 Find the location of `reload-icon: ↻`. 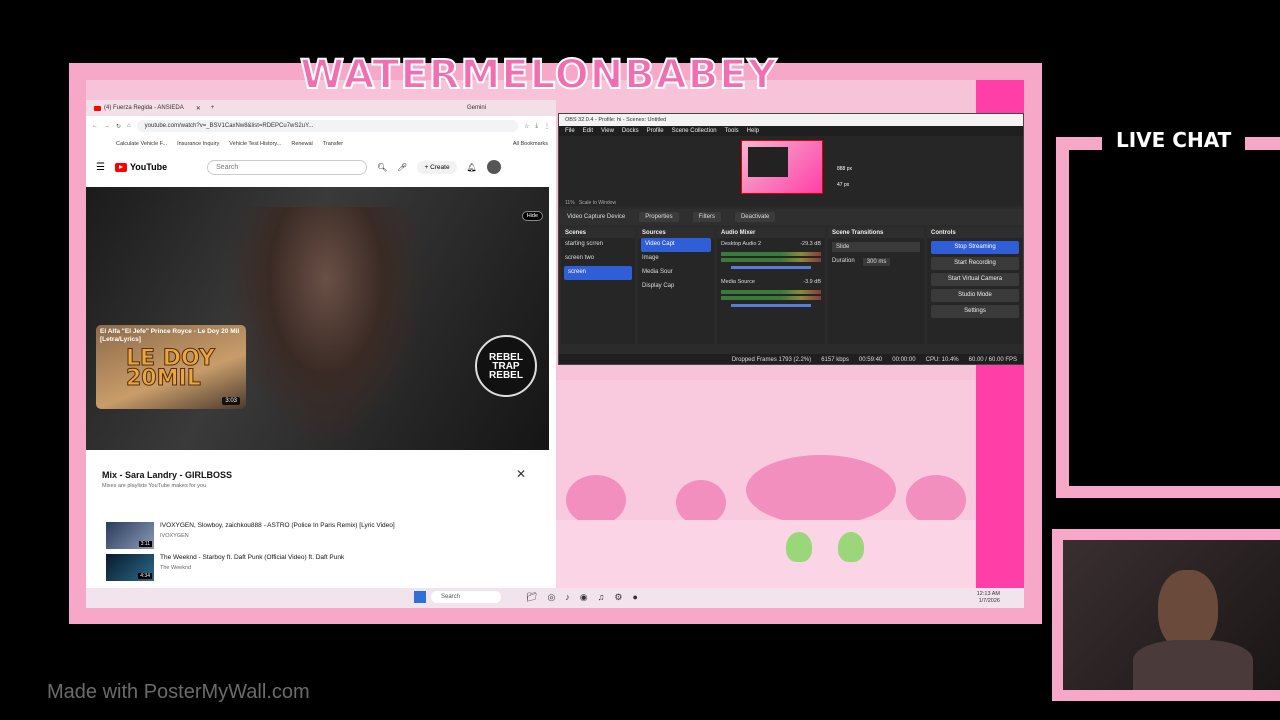

reload-icon: ↻ is located at coordinates (118, 126).